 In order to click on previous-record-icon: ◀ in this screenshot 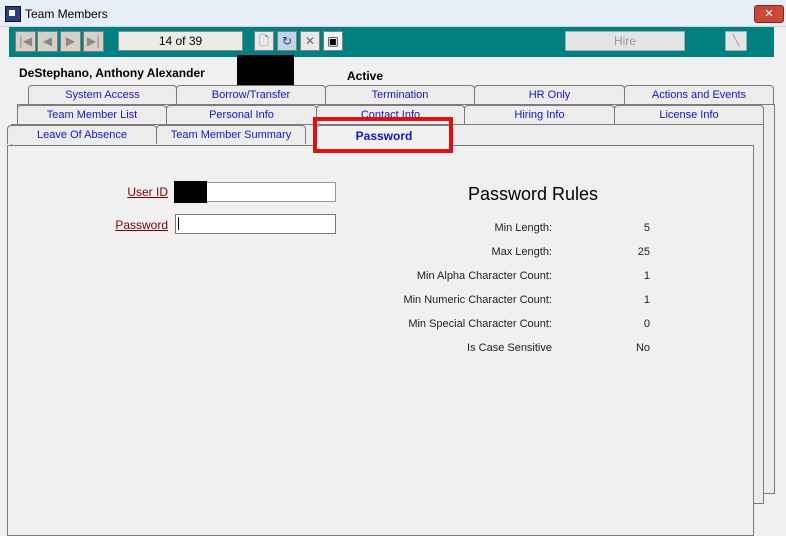, I will do `click(47, 41)`.